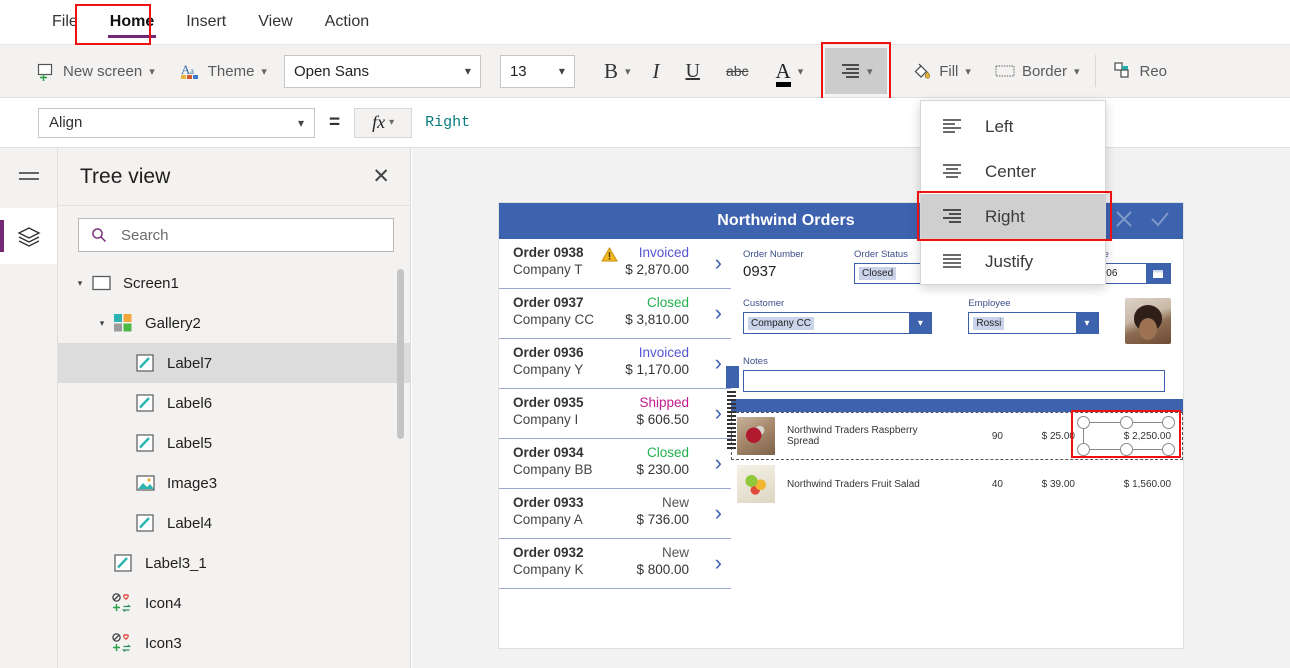  What do you see at coordinates (190, 71) in the screenshot?
I see `theme-icon: A a` at bounding box center [190, 71].